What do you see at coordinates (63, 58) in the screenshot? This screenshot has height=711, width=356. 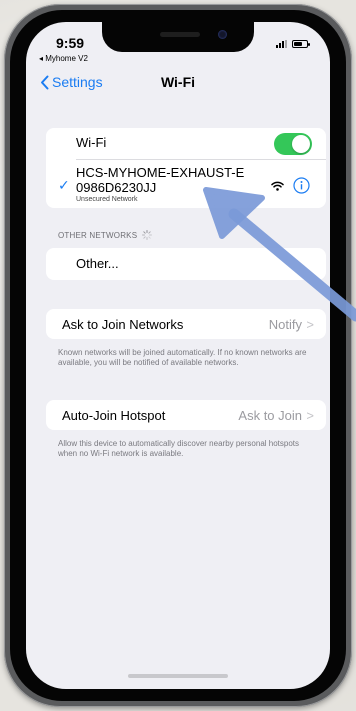 I see `back-to-app-link: ◂ Myhome V2` at bounding box center [63, 58].